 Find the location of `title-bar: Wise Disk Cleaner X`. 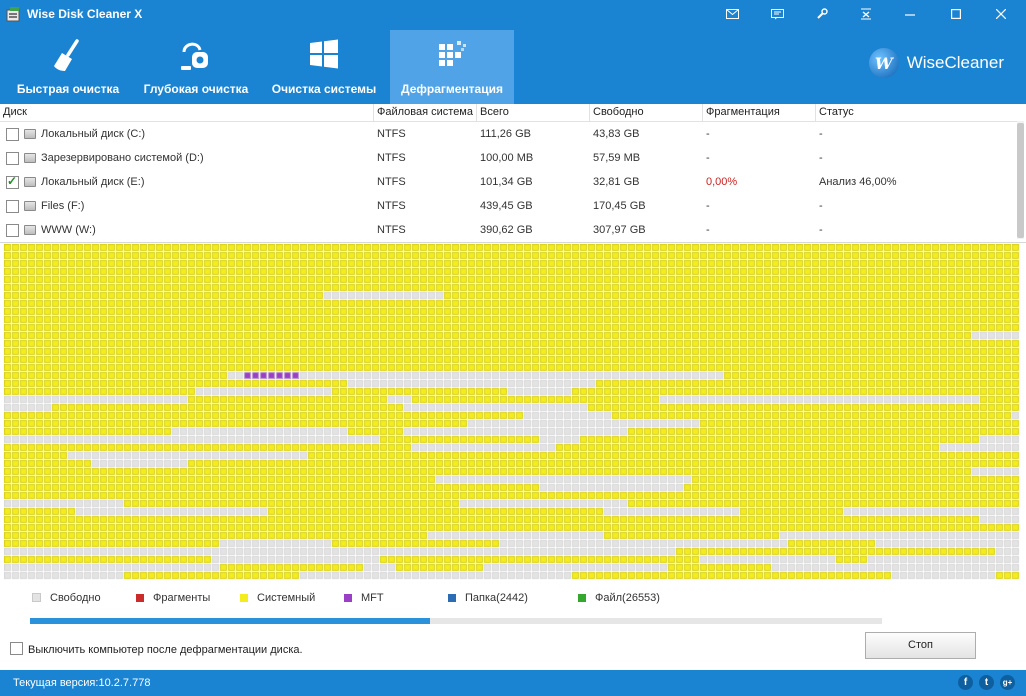

title-bar: Wise Disk Cleaner X is located at coordinates (513, 14).